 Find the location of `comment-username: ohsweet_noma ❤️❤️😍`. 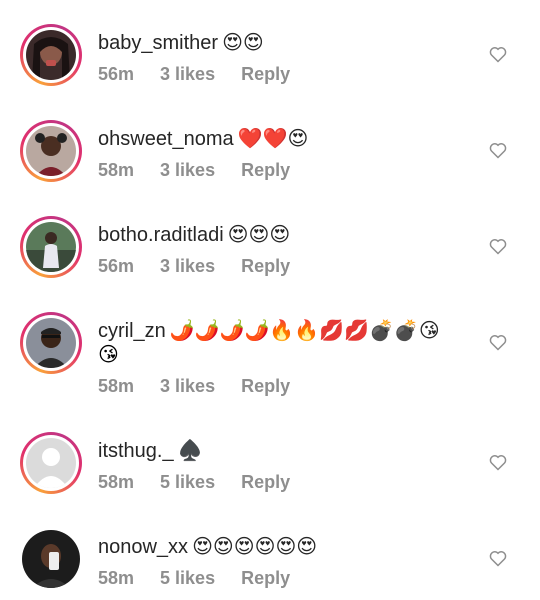

comment-username: ohsweet_noma ❤️❤️😍 is located at coordinates (203, 138).